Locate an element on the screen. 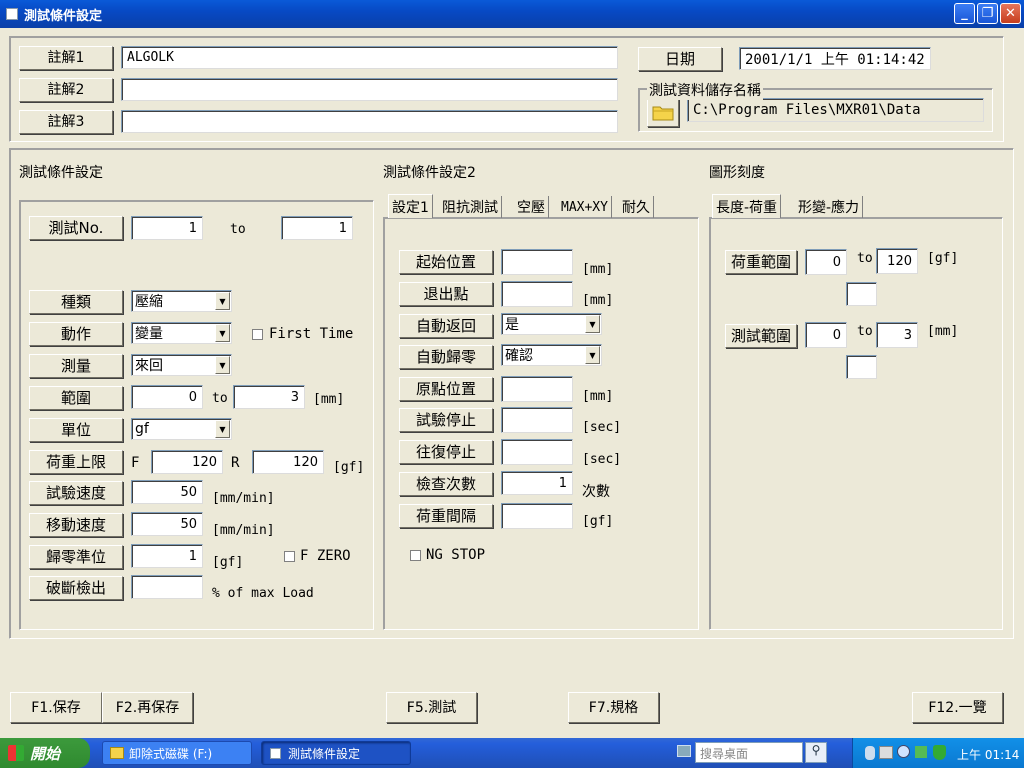 The width and height of the screenshot is (1024, 768). tab-max-xy: MAX+XY is located at coordinates (585, 207).